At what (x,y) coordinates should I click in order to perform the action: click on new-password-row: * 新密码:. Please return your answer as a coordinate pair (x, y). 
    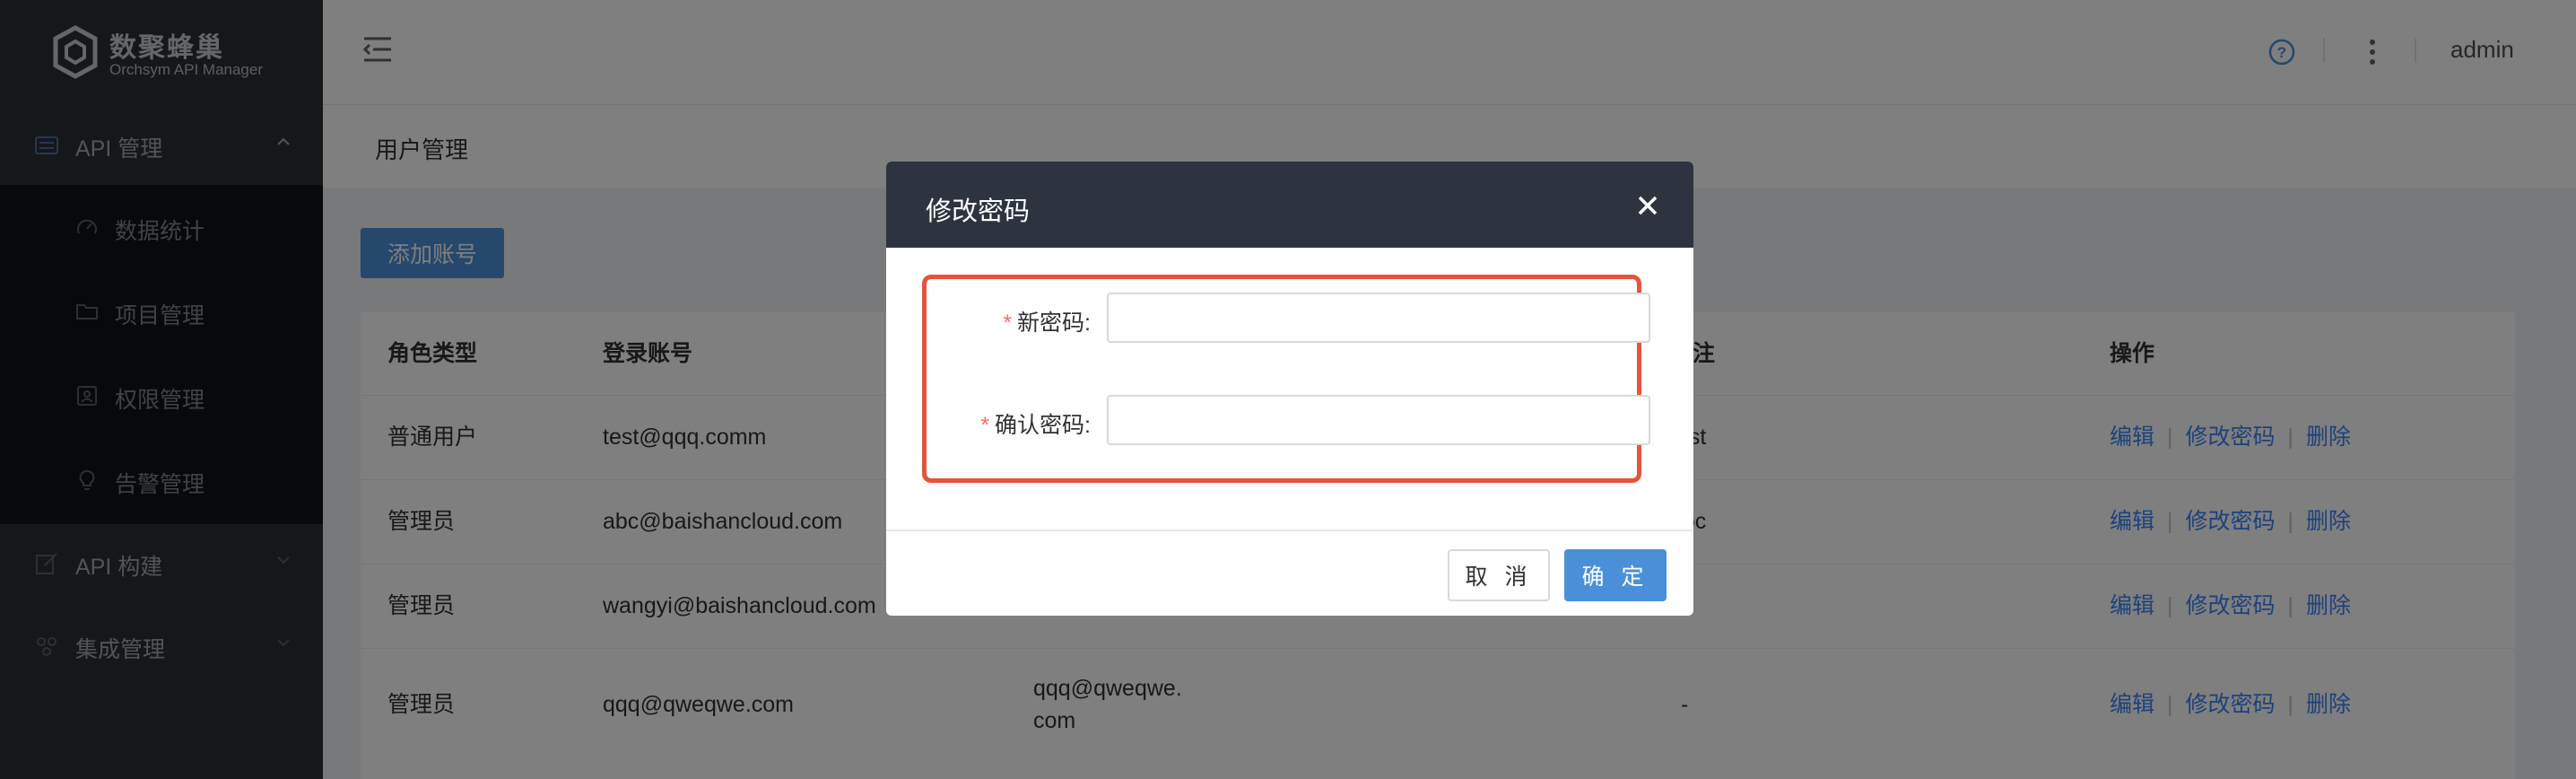
    Looking at the image, I should click on (1289, 320).